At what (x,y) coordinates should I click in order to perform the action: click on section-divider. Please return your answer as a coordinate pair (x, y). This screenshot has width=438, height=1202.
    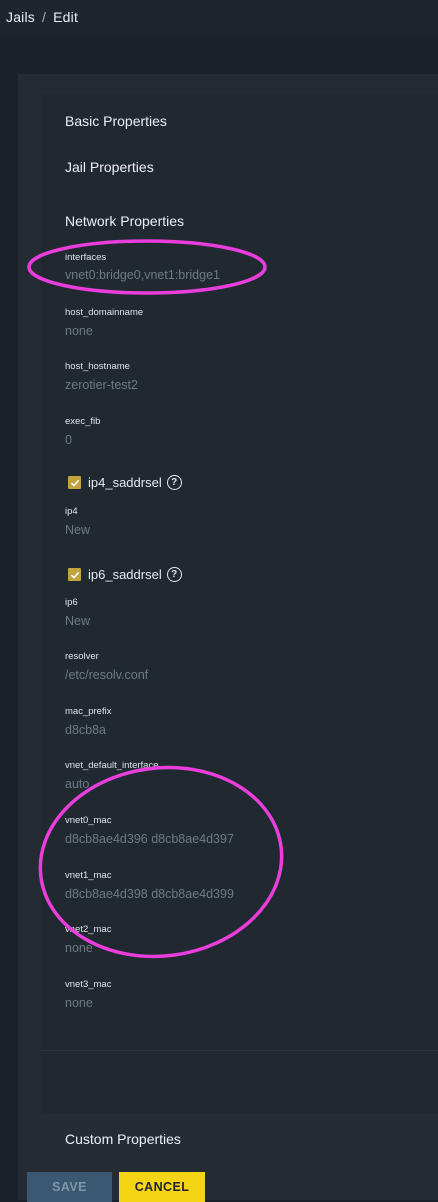
    Looking at the image, I should click on (239, 1050).